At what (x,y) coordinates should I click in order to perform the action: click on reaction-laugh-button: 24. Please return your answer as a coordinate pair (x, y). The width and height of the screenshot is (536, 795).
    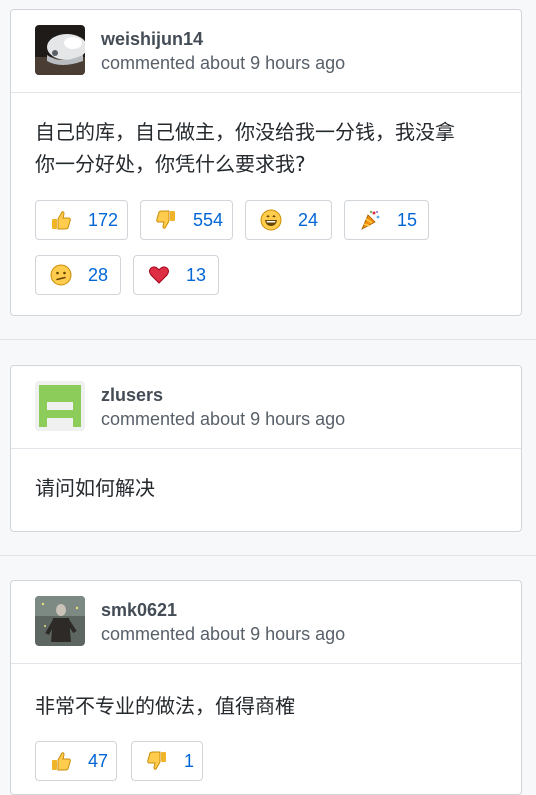
    Looking at the image, I should click on (288, 220).